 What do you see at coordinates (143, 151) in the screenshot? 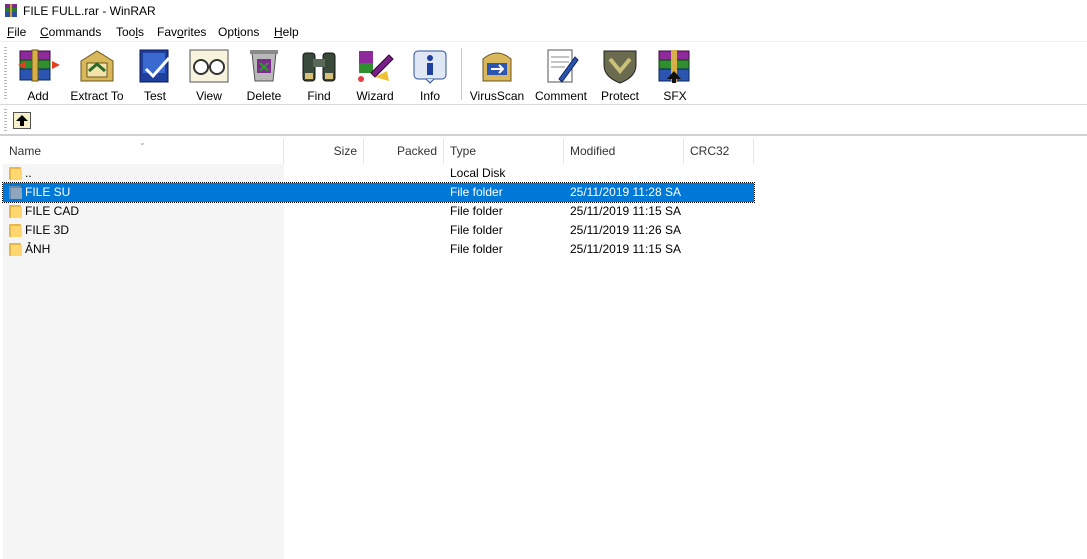
I see `column-name: Name` at bounding box center [143, 151].